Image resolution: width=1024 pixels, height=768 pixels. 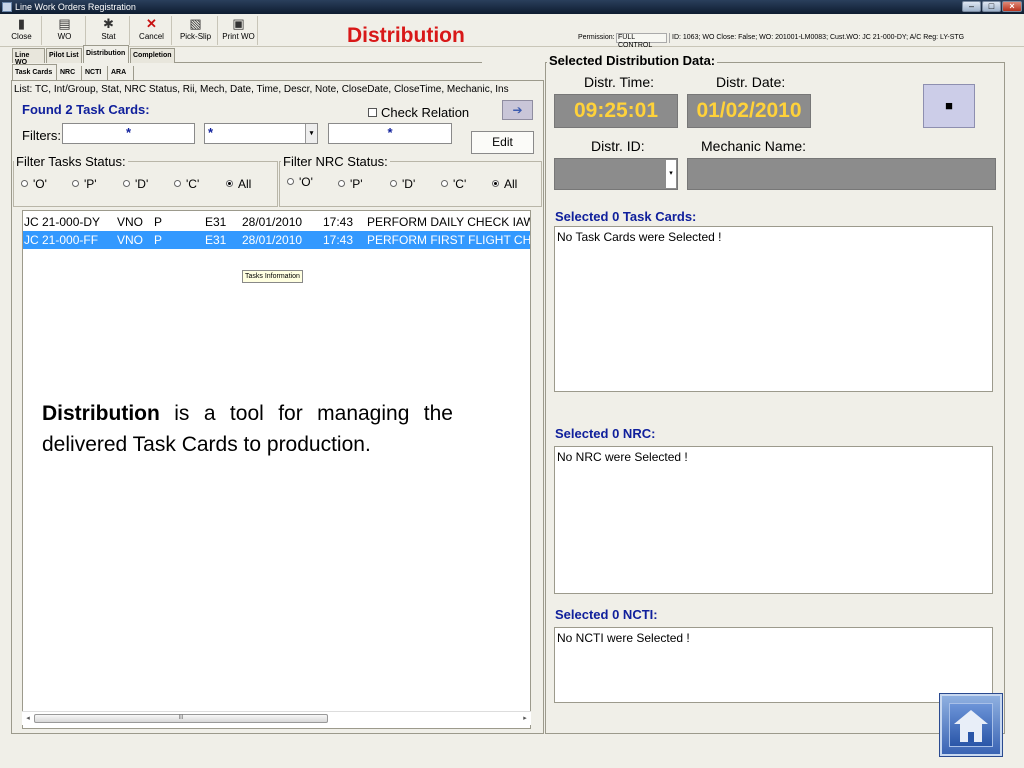 I want to click on filter-tasks-status-title: Filter Tasks Status:, so click(x=71, y=161).